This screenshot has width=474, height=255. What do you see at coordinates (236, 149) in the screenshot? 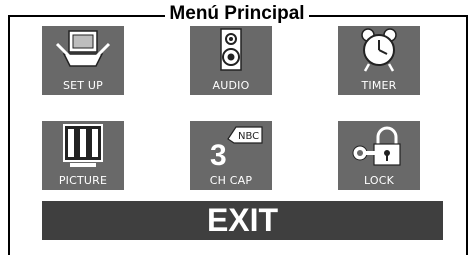
I see `channel-caption-icon: 3 NBC` at bounding box center [236, 149].